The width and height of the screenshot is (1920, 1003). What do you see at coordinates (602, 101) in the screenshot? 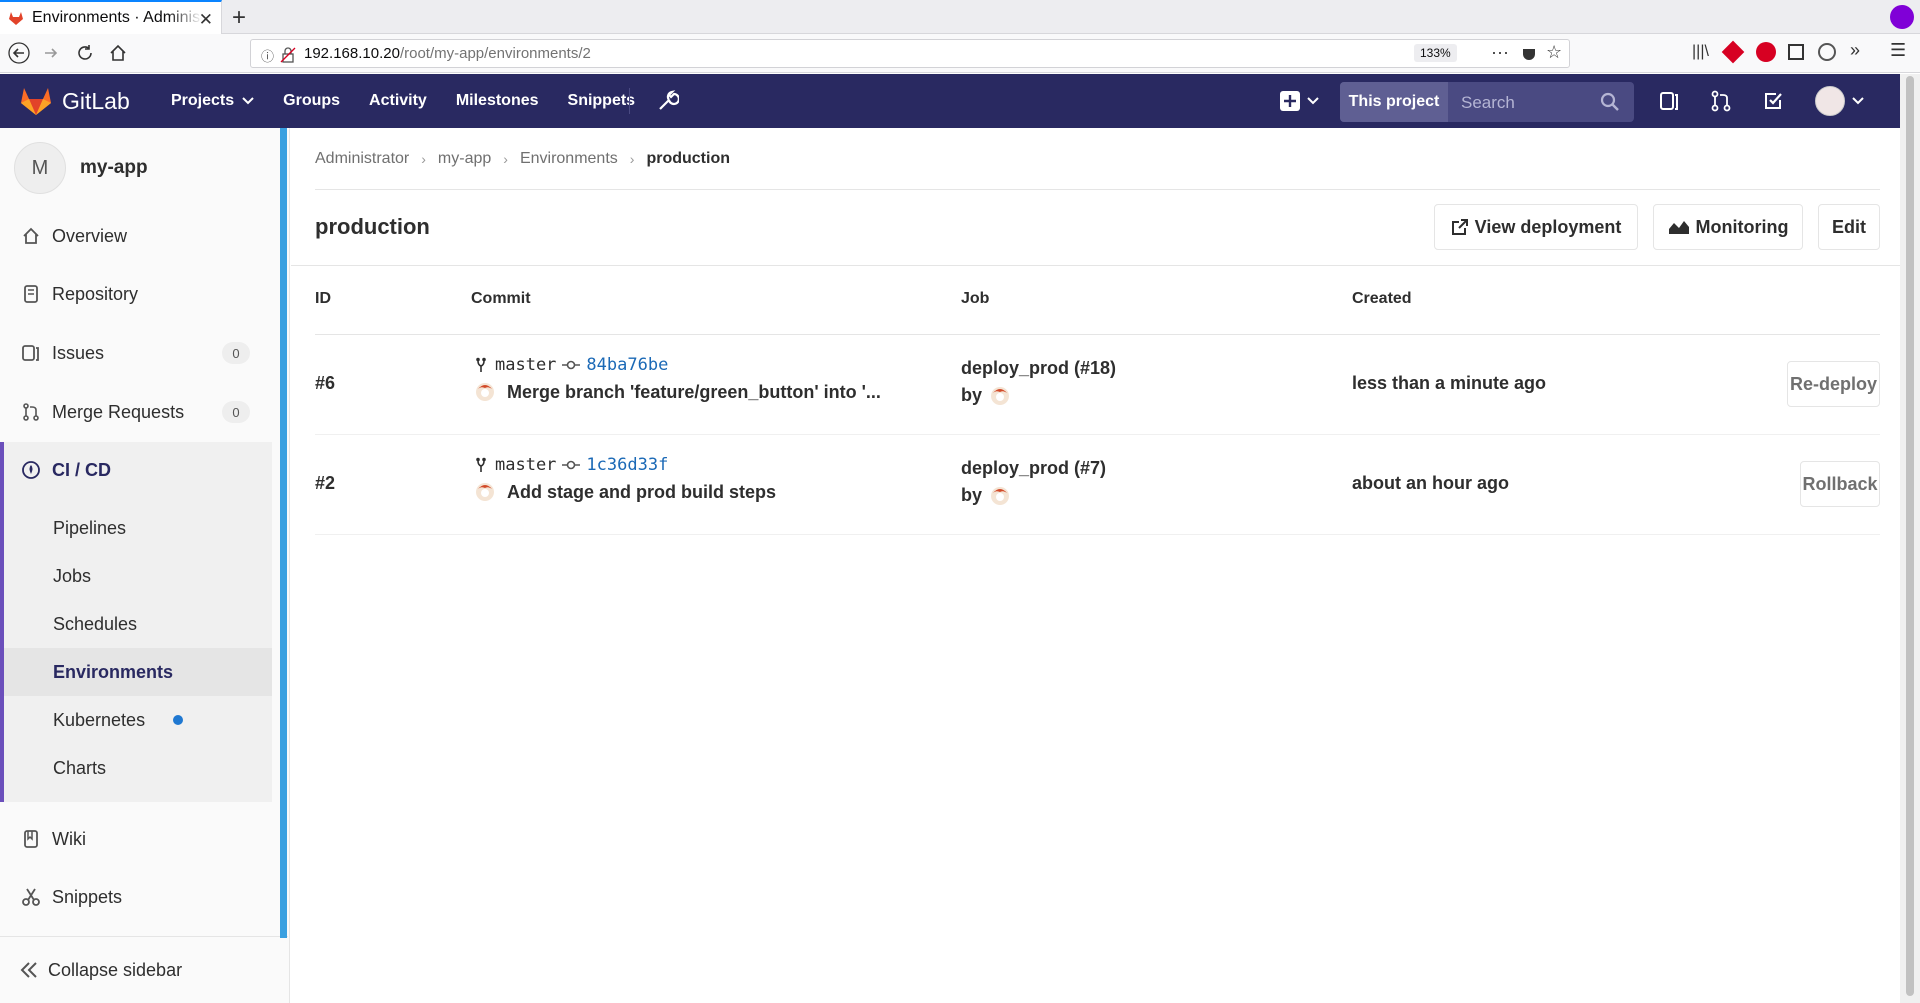
I see `nav-snippets: Snippets` at bounding box center [602, 101].